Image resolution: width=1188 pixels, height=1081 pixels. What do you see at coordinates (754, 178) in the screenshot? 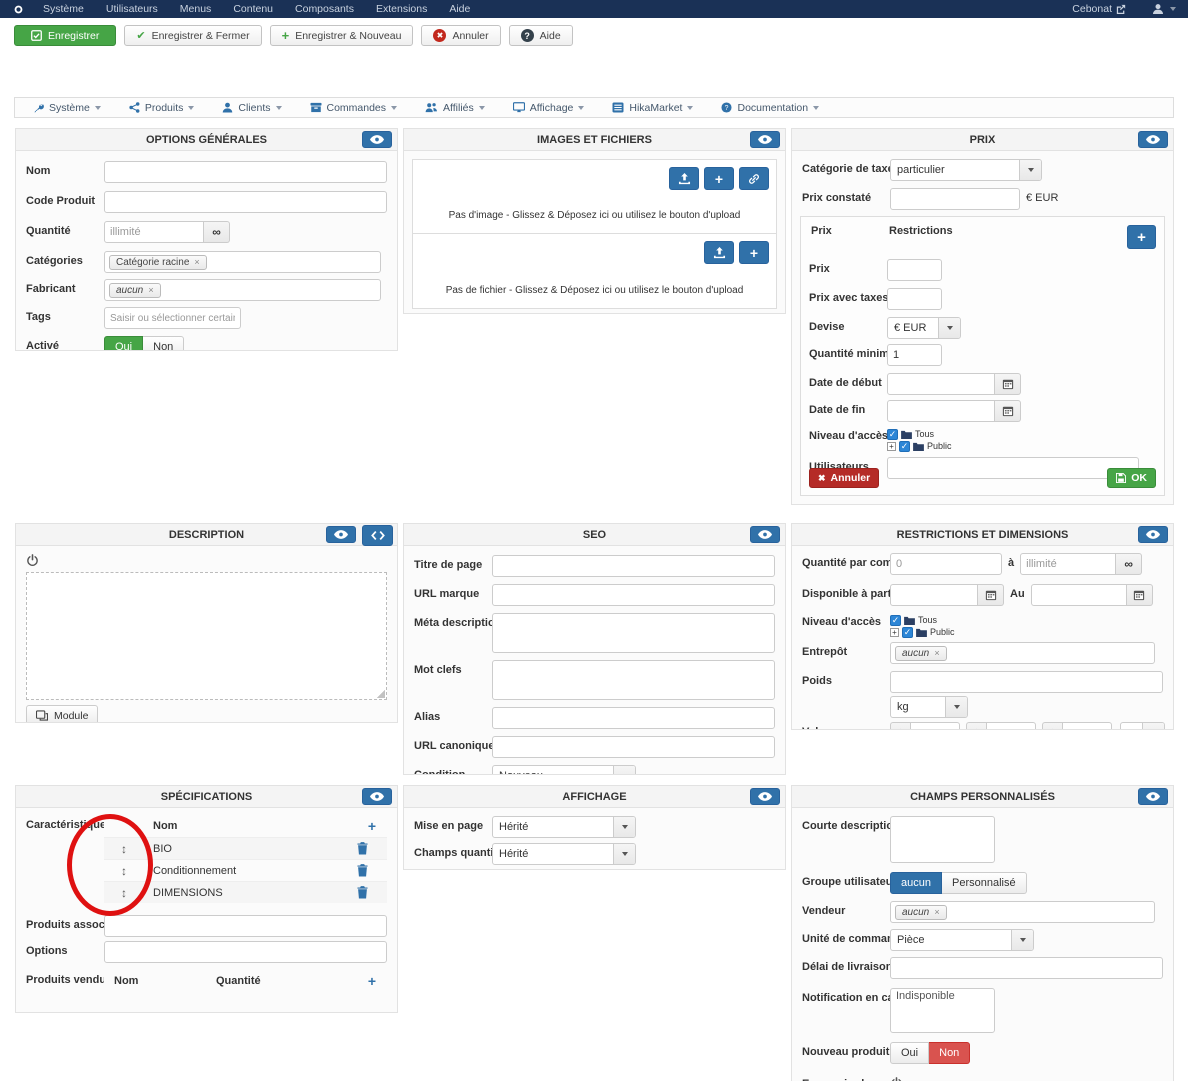
I see `link-image-button` at bounding box center [754, 178].